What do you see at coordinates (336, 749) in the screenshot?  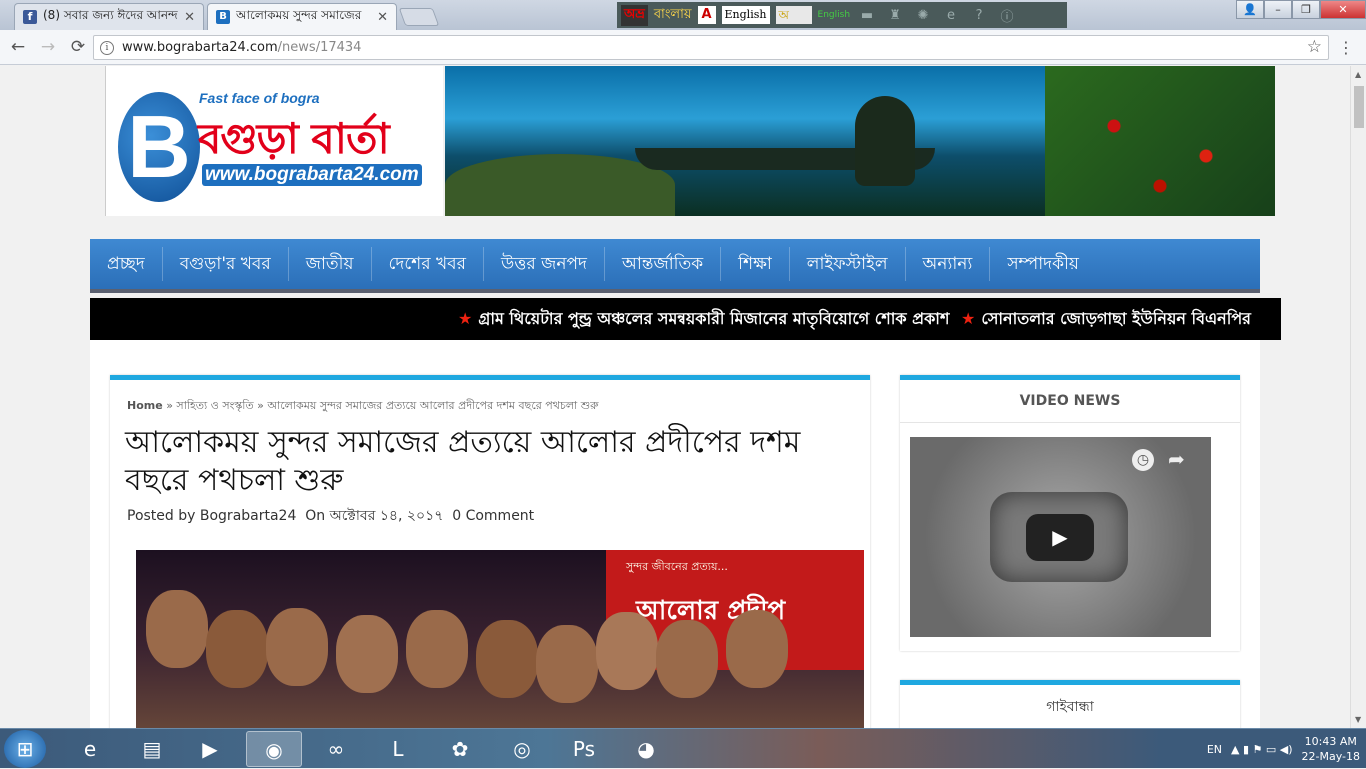 I see `taskbar-visual-studio-icon: ∞` at bounding box center [336, 749].